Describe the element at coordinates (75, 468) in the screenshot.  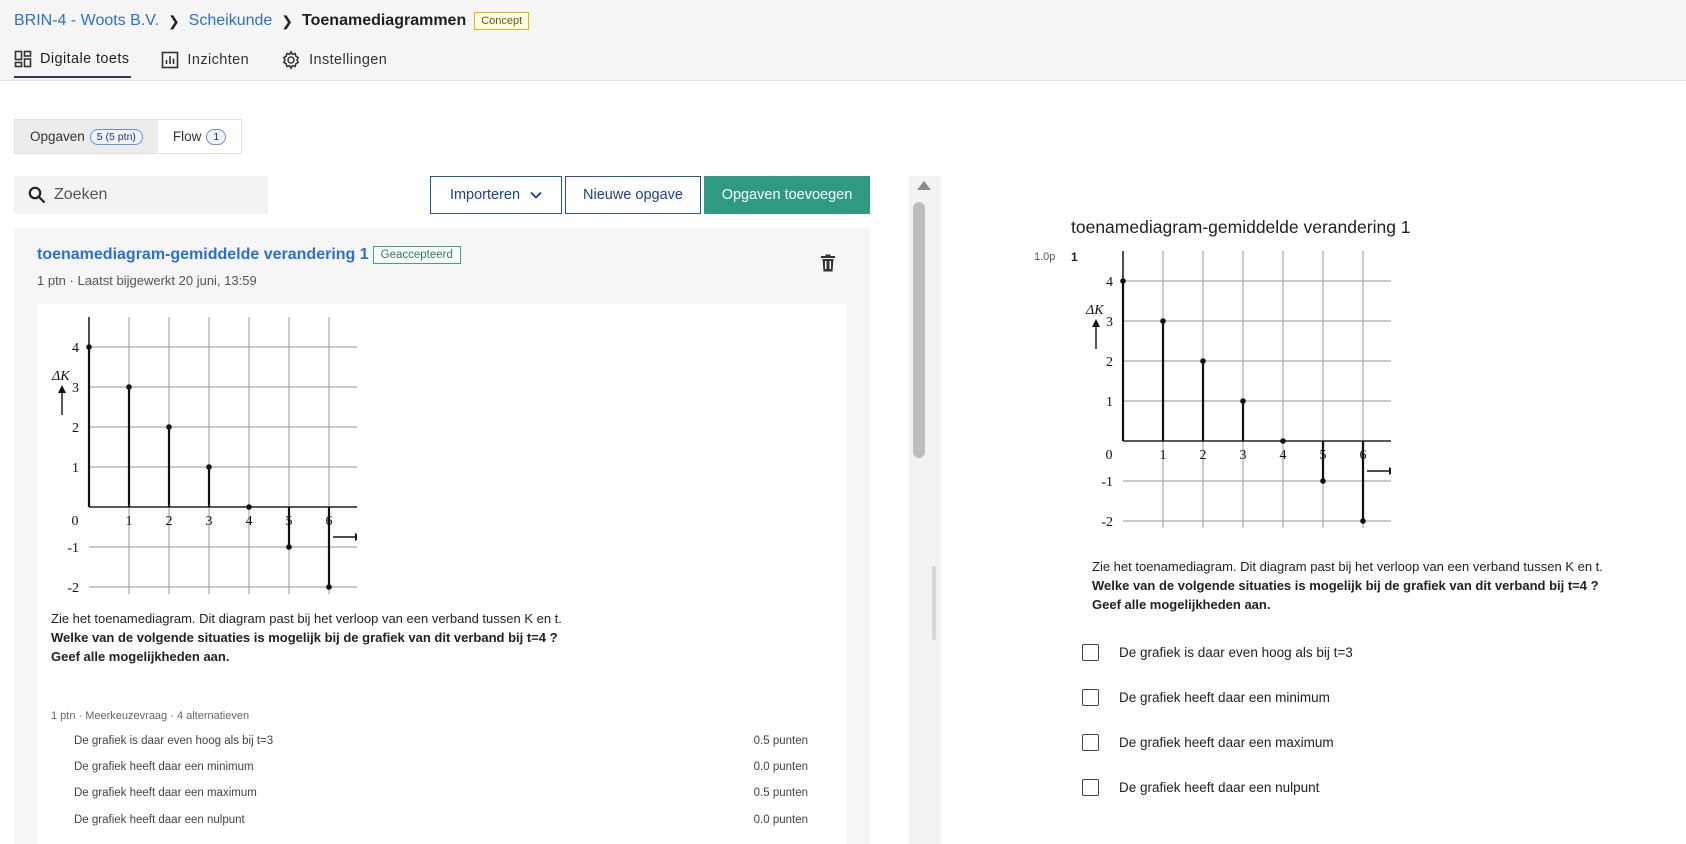
I see `y-tick-label: 1` at that location.